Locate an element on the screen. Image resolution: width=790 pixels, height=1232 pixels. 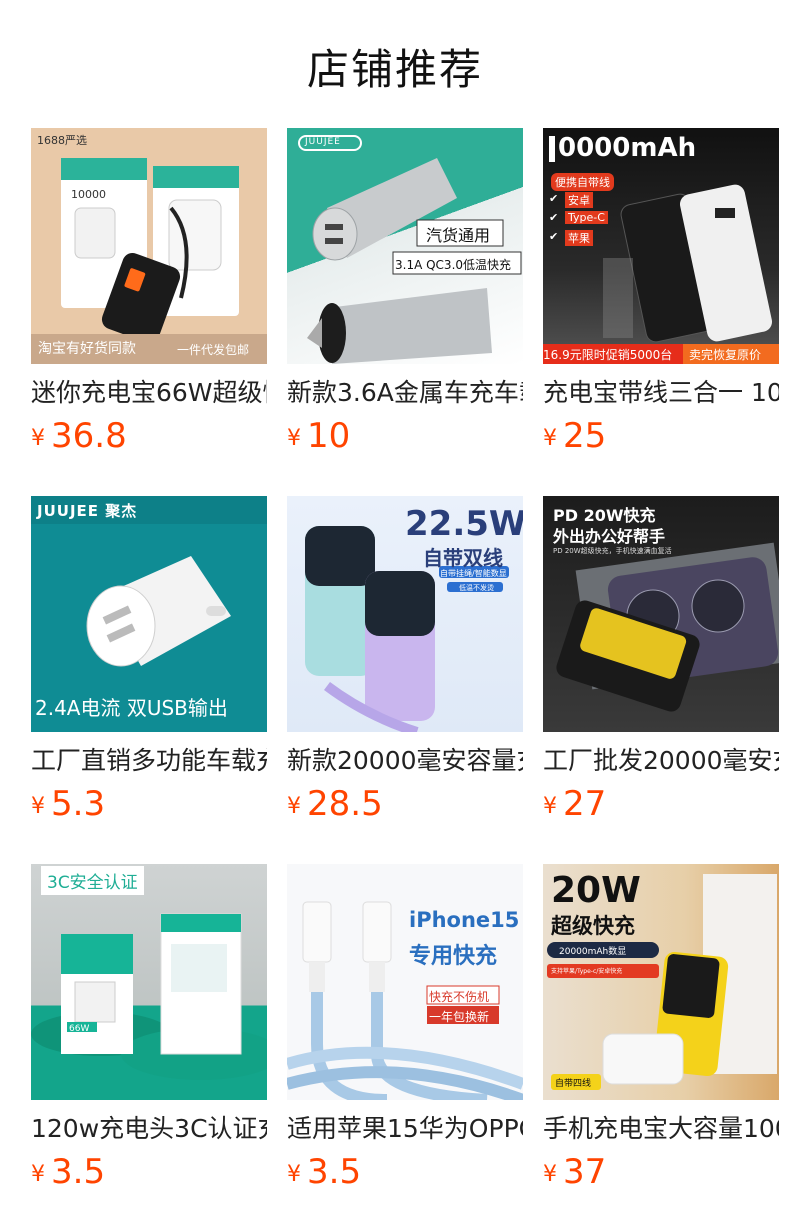
product-image: iPhone15 专用快充 快充不伤机 一年包换新 is located at coordinates (405, 982).